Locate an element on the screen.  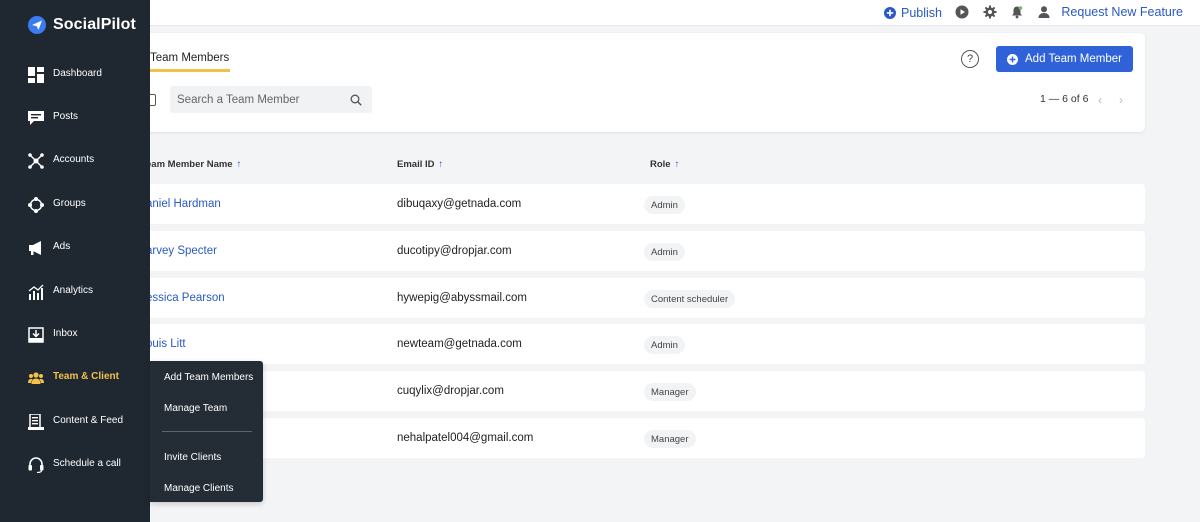
tab-team-members: Team Members is located at coordinates (189, 58).